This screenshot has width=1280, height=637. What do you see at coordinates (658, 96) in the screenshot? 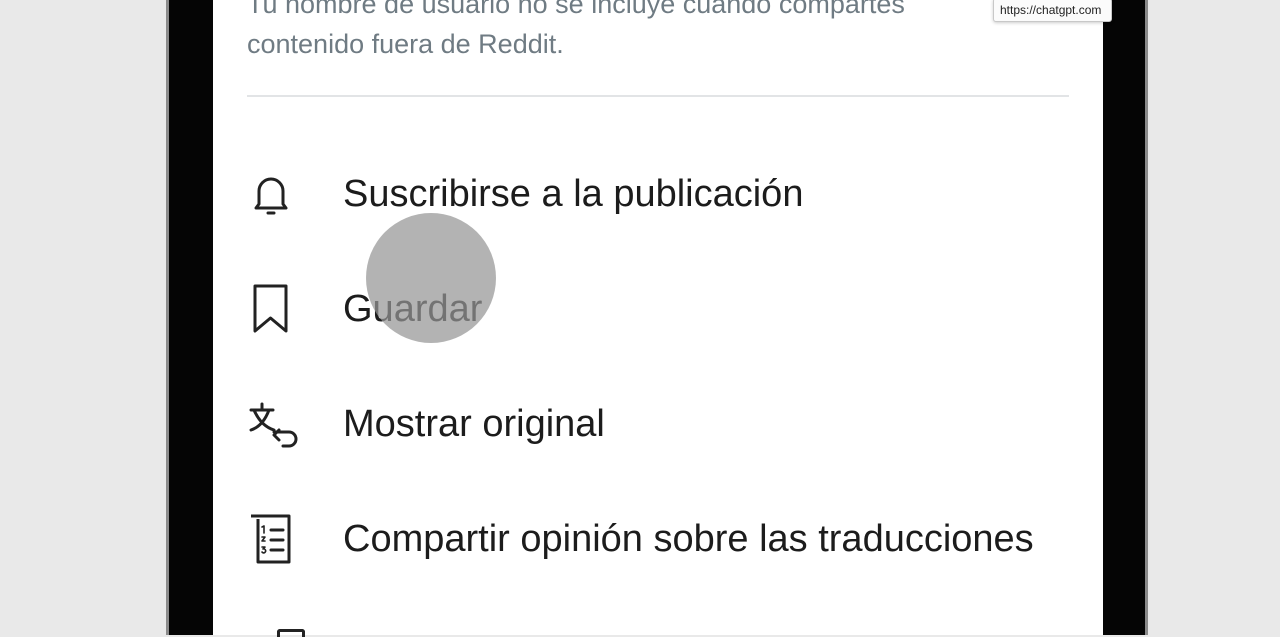
I see `divider` at bounding box center [658, 96].